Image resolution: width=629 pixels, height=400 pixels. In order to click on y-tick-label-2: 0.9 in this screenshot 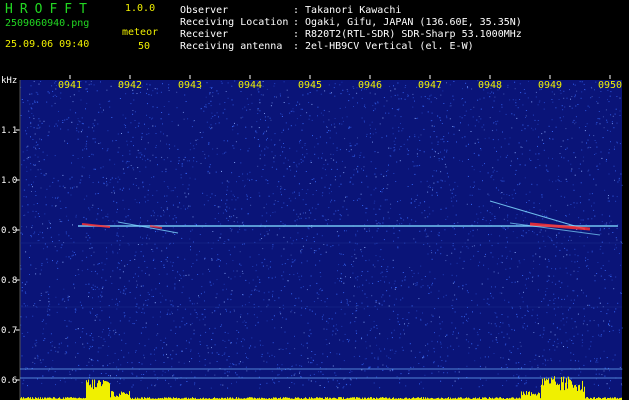, I will do `click(9, 231)`.